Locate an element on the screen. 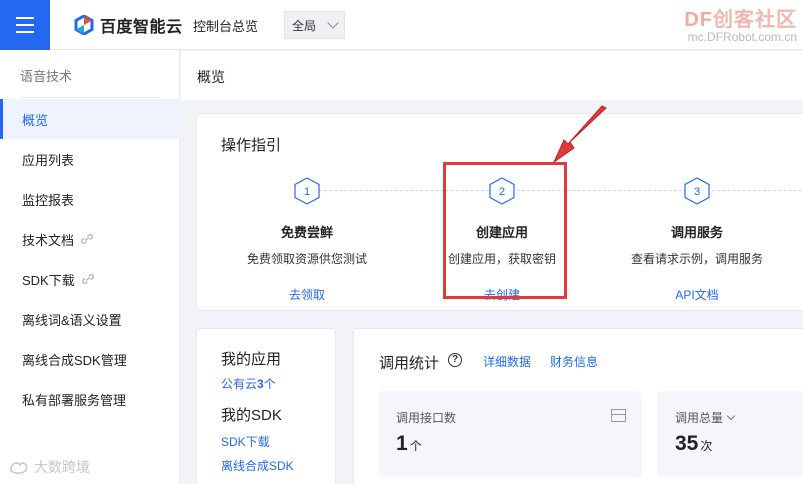 The image size is (803, 484). offline-sdk-link: 离线合成SDK is located at coordinates (257, 465).